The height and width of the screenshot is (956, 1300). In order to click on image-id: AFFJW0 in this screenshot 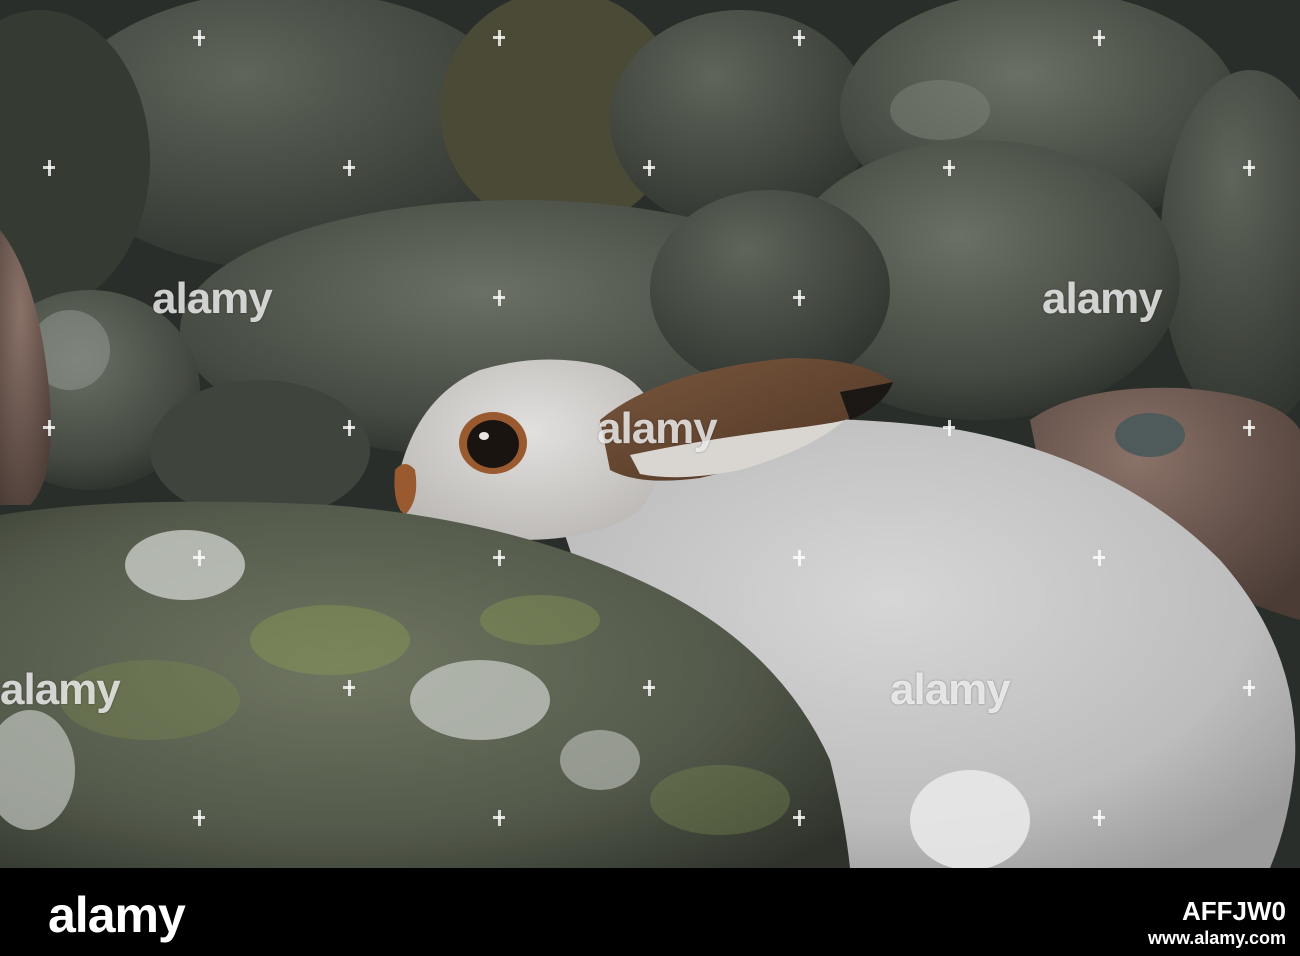, I will do `click(1234, 911)`.